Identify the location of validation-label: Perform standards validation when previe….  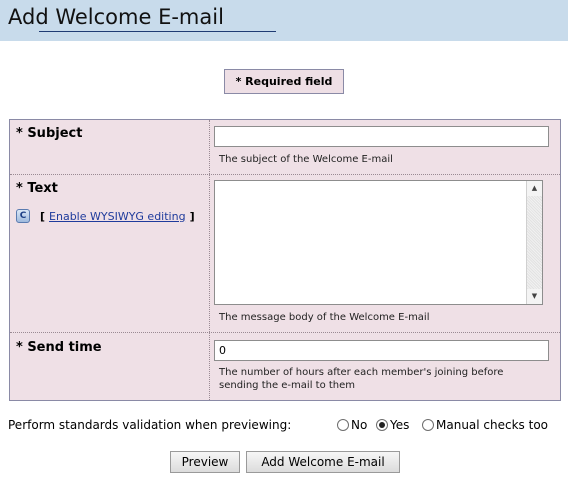
(150, 425).